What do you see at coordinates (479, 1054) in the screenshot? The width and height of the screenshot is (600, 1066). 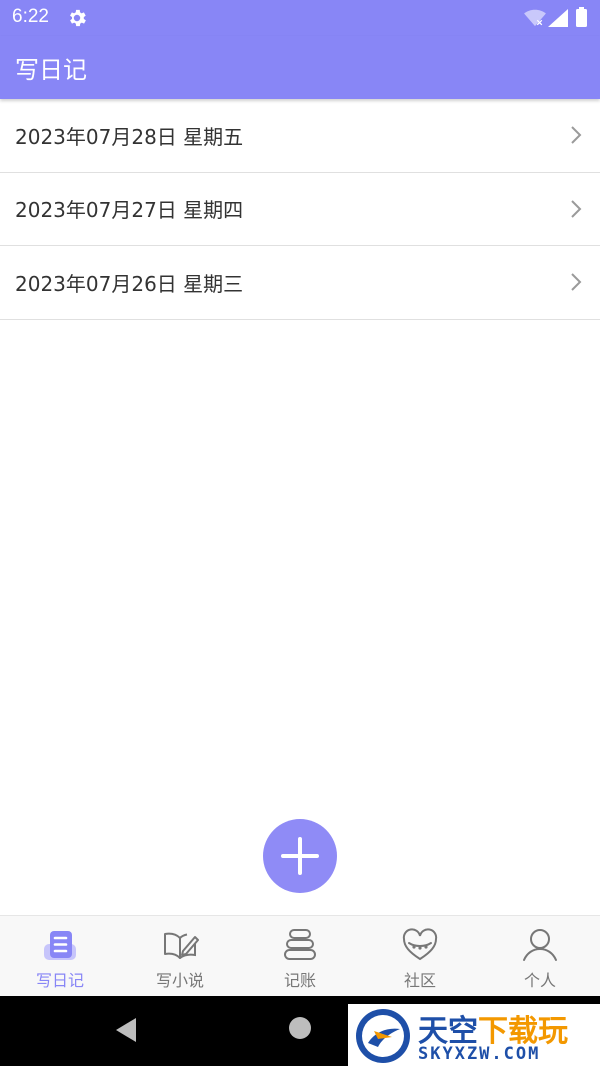 I see `watermark-subtitle: SKYXZW.COM` at bounding box center [479, 1054].